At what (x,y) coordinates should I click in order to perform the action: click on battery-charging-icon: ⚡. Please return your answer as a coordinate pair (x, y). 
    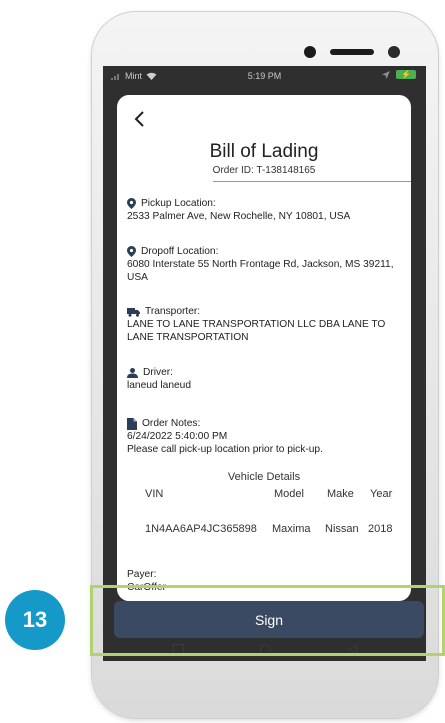
    Looking at the image, I should click on (406, 74).